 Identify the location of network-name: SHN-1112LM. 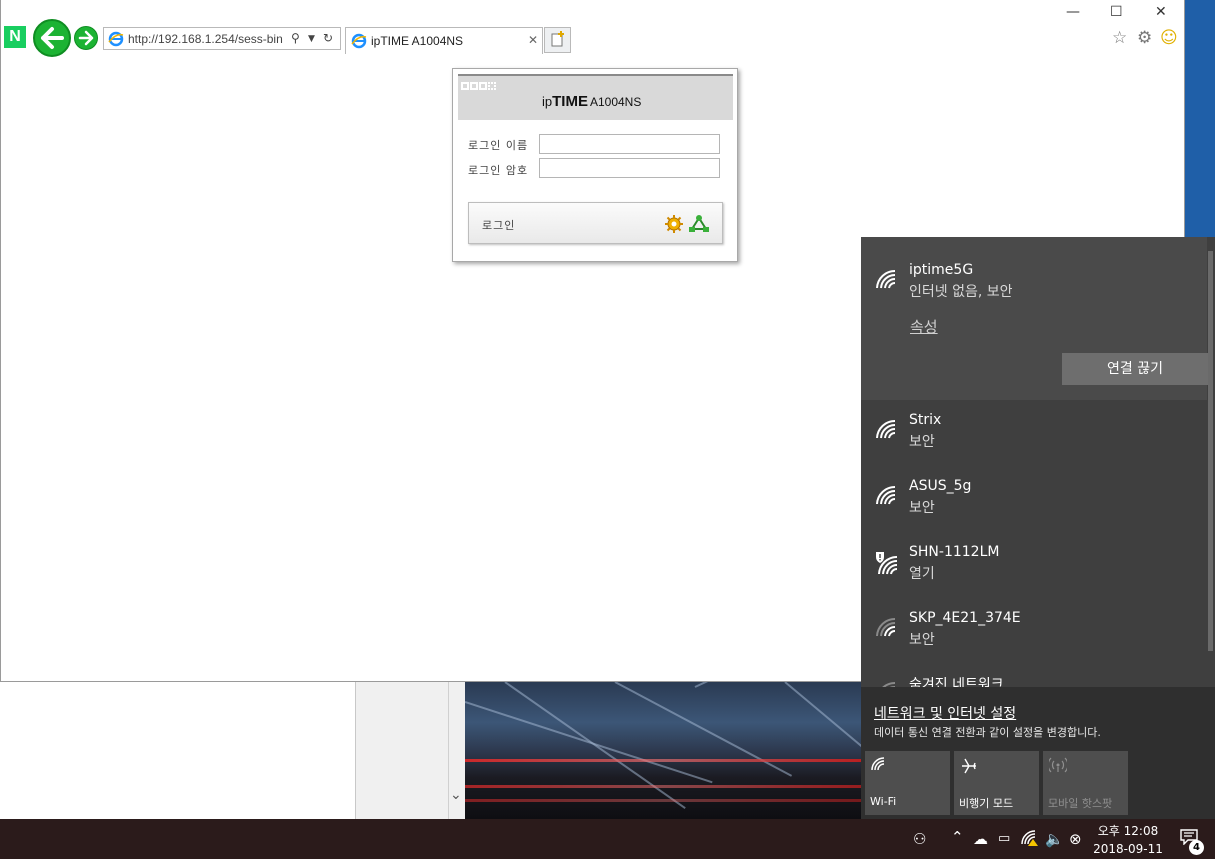
(954, 552).